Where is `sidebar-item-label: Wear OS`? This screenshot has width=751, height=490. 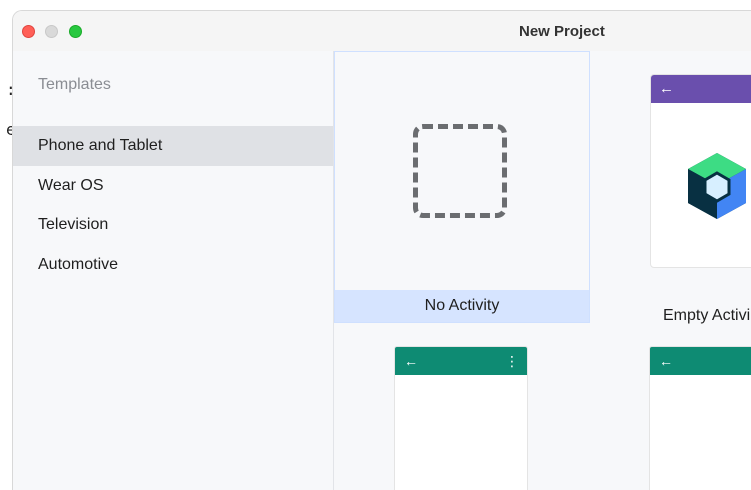
sidebar-item-label: Wear OS is located at coordinates (71, 185).